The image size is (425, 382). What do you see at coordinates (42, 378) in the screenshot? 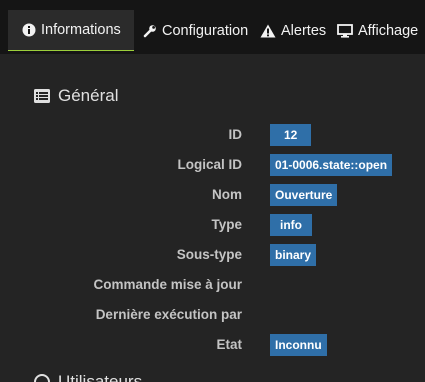
I see `user-icon` at bounding box center [42, 378].